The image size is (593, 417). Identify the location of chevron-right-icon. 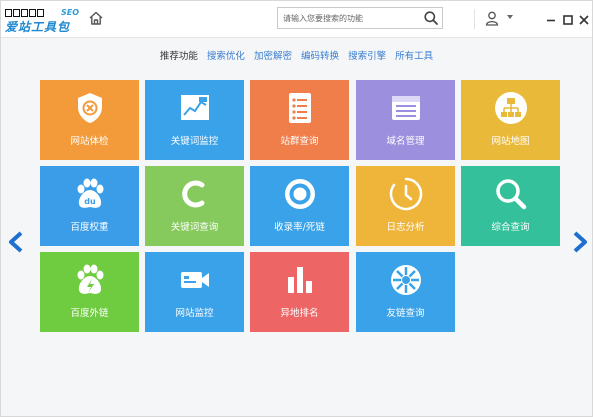
(580, 242).